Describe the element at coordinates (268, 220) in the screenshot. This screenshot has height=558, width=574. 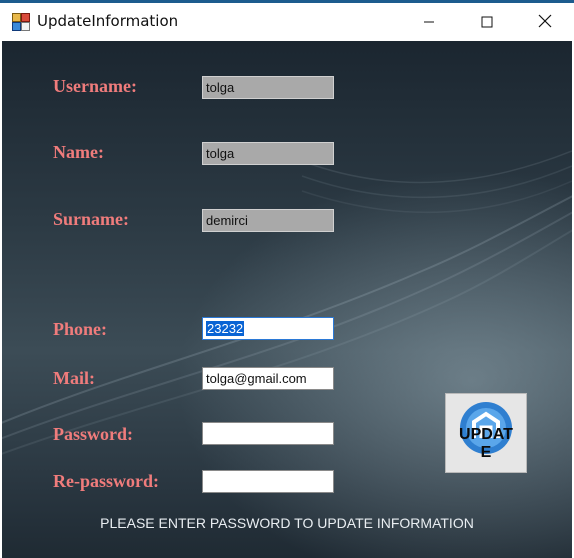
I see `surname-field: demirci` at that location.